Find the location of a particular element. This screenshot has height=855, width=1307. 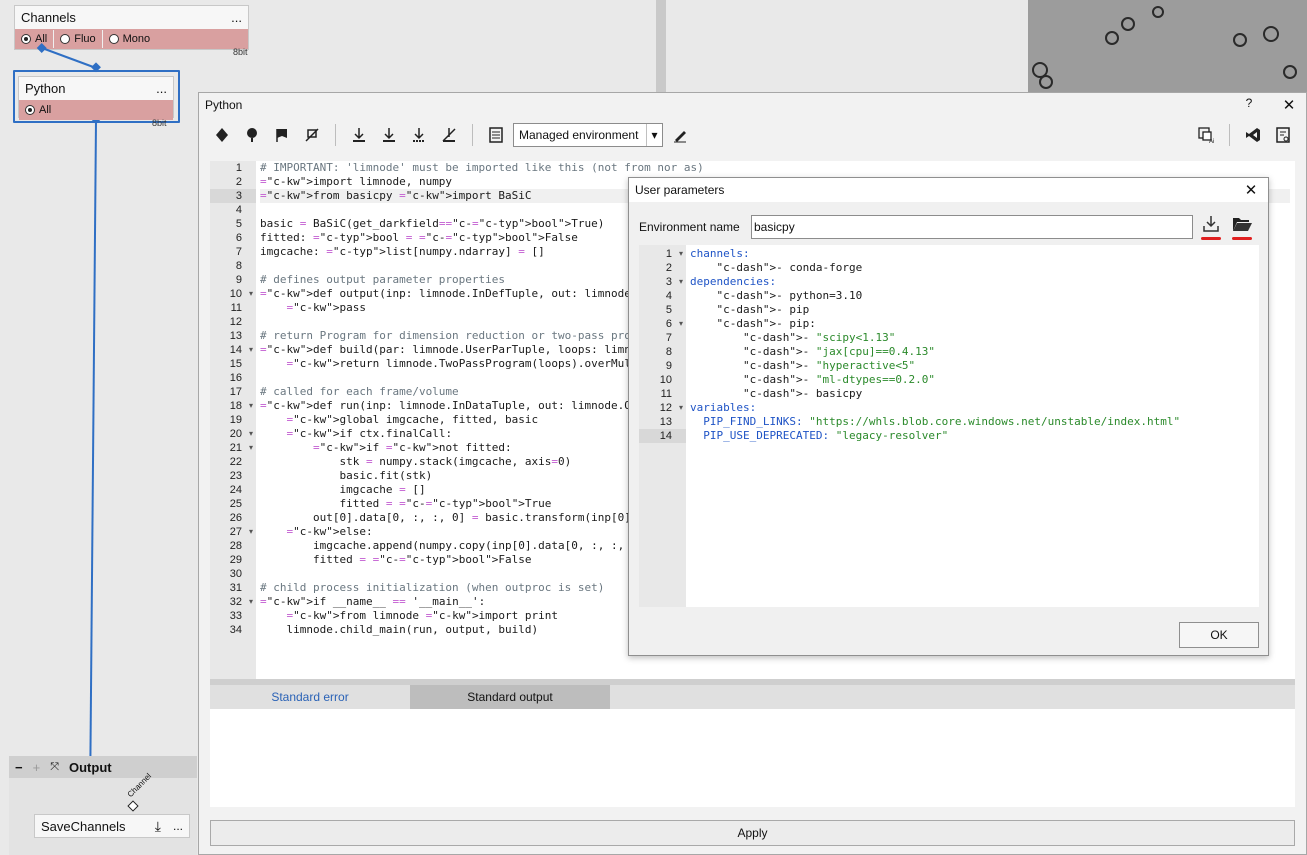

yaml-gutter: 1 ▾ 2 3 ▾ 4 5 6 ▾ 7 8 9 10 11 12 ▾ 13 14 is located at coordinates (662, 426).